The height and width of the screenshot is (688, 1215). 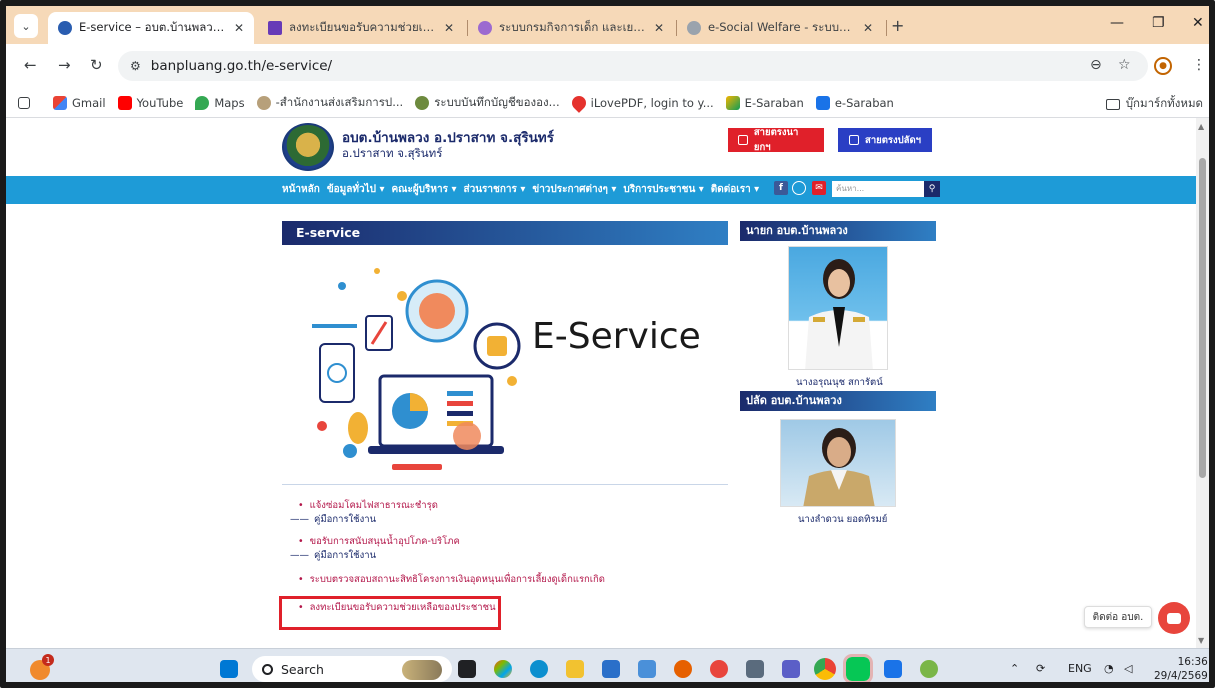 What do you see at coordinates (79, 102) in the screenshot?
I see `bookmark-gmail: Gmail` at bounding box center [79, 102].